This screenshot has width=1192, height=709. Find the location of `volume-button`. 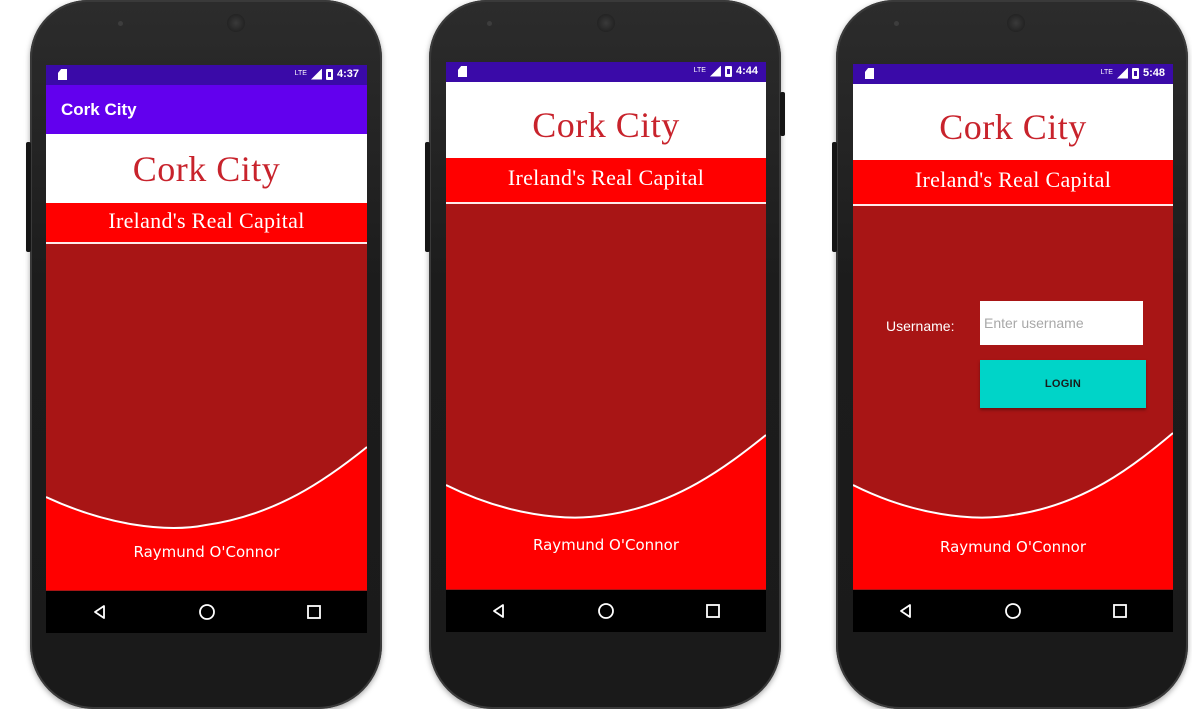

volume-button is located at coordinates (782, 114).